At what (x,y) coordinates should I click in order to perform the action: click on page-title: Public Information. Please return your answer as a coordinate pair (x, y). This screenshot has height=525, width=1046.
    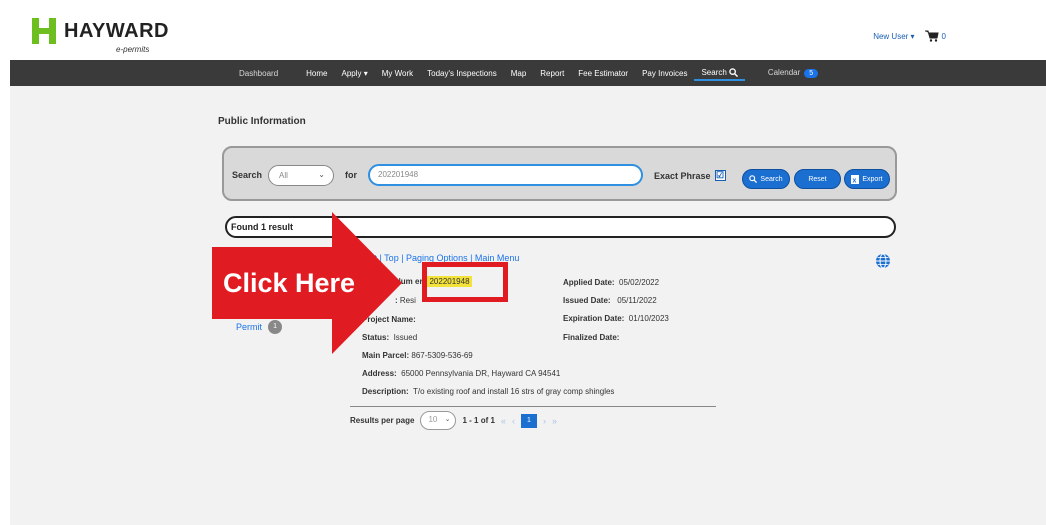
    Looking at the image, I should click on (262, 121).